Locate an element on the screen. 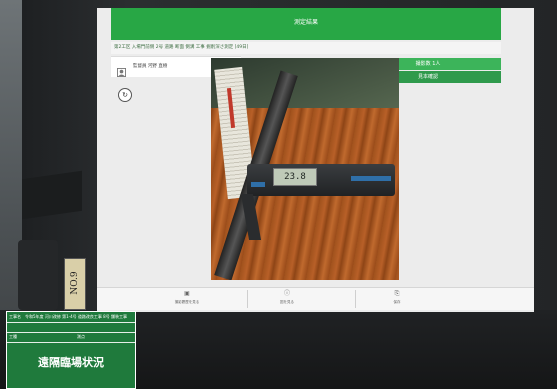 The width and height of the screenshot is (557, 389). toolbar-info-button: ⓘ 図を見る is located at coordinates (287, 299).